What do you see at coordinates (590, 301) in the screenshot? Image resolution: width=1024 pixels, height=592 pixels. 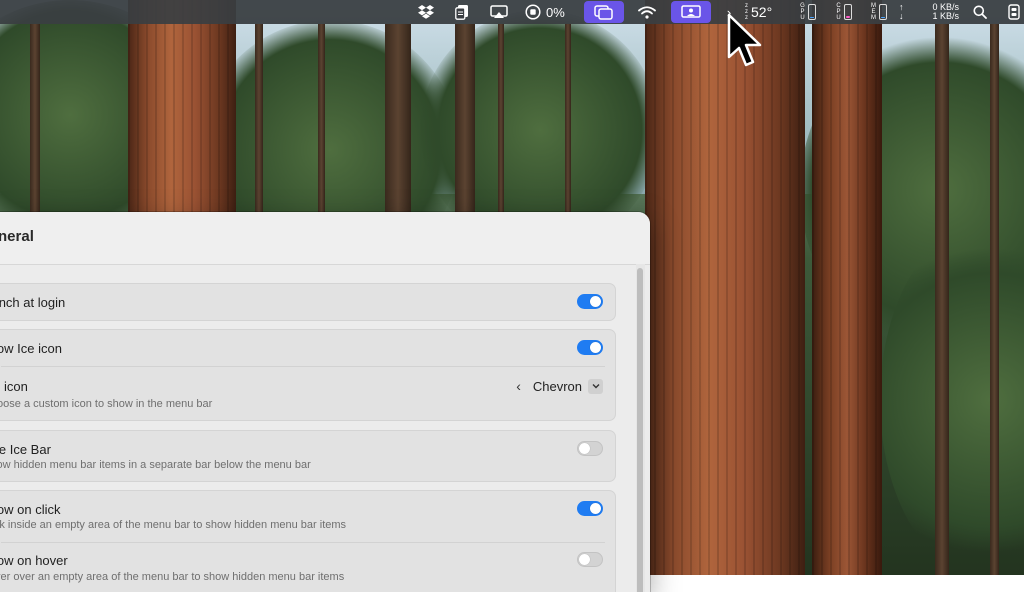 I see `launch-at-login-toggle` at bounding box center [590, 301].